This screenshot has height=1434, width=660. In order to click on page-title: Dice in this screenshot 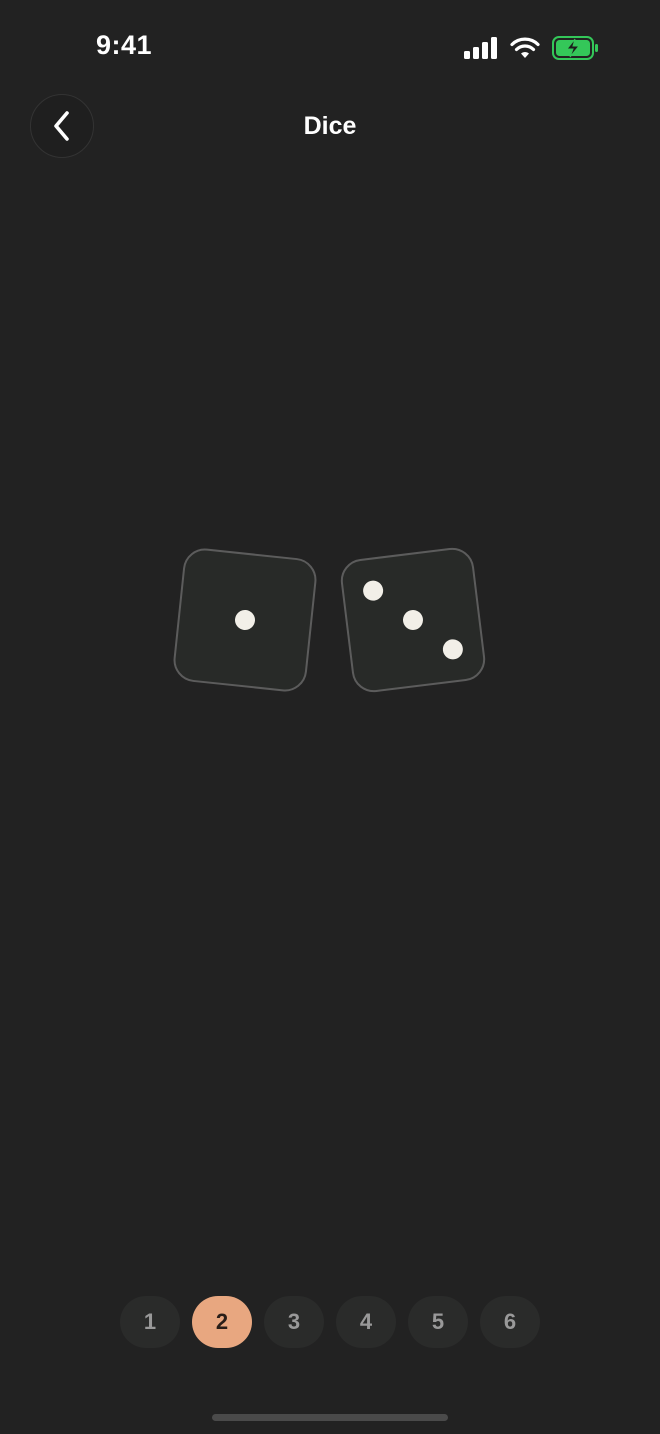, I will do `click(330, 126)`.